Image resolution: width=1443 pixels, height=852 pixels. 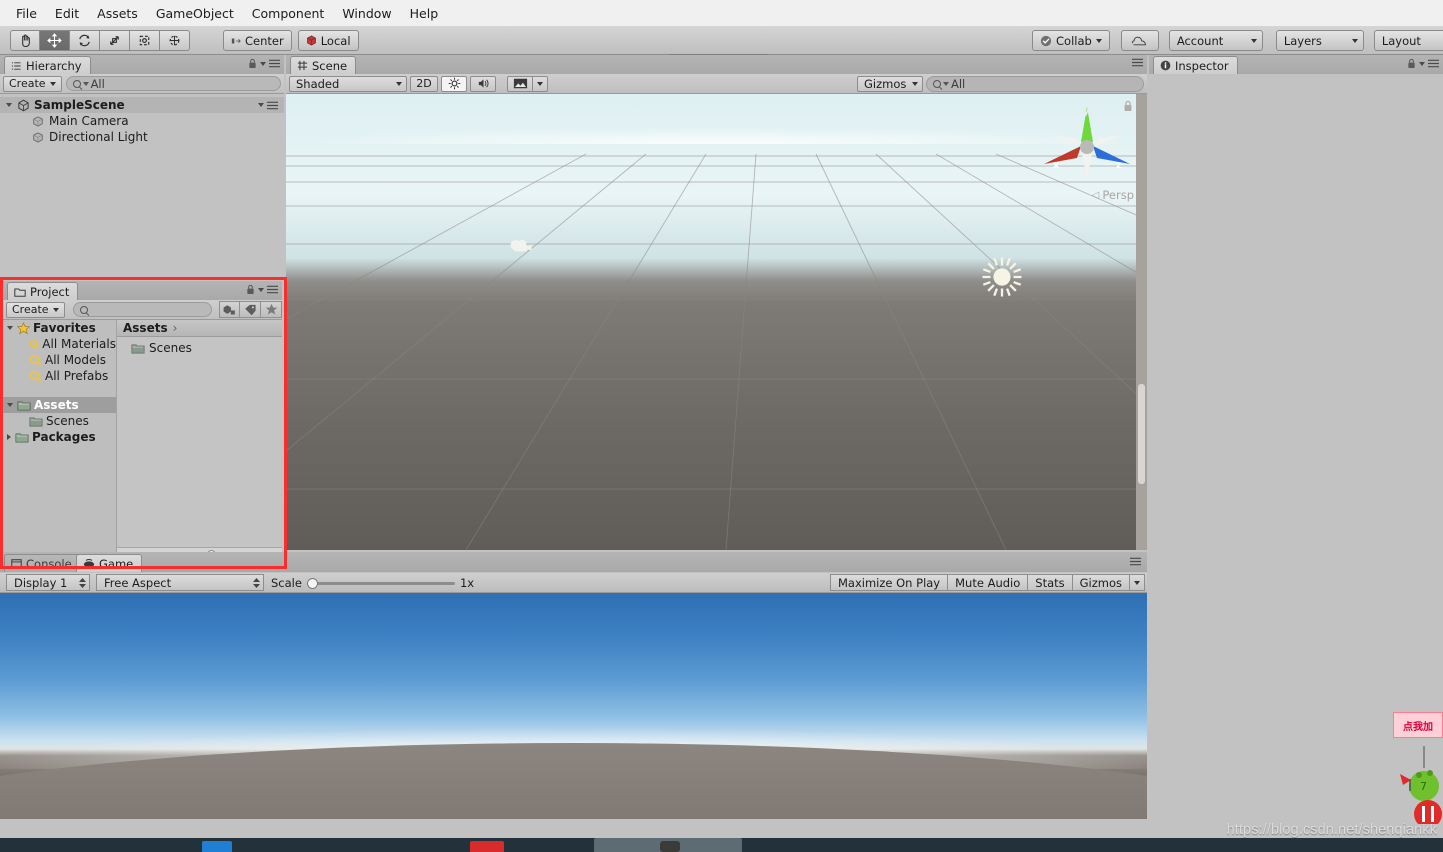 What do you see at coordinates (323, 65) in the screenshot?
I see `tab-scene: Scene` at bounding box center [323, 65].